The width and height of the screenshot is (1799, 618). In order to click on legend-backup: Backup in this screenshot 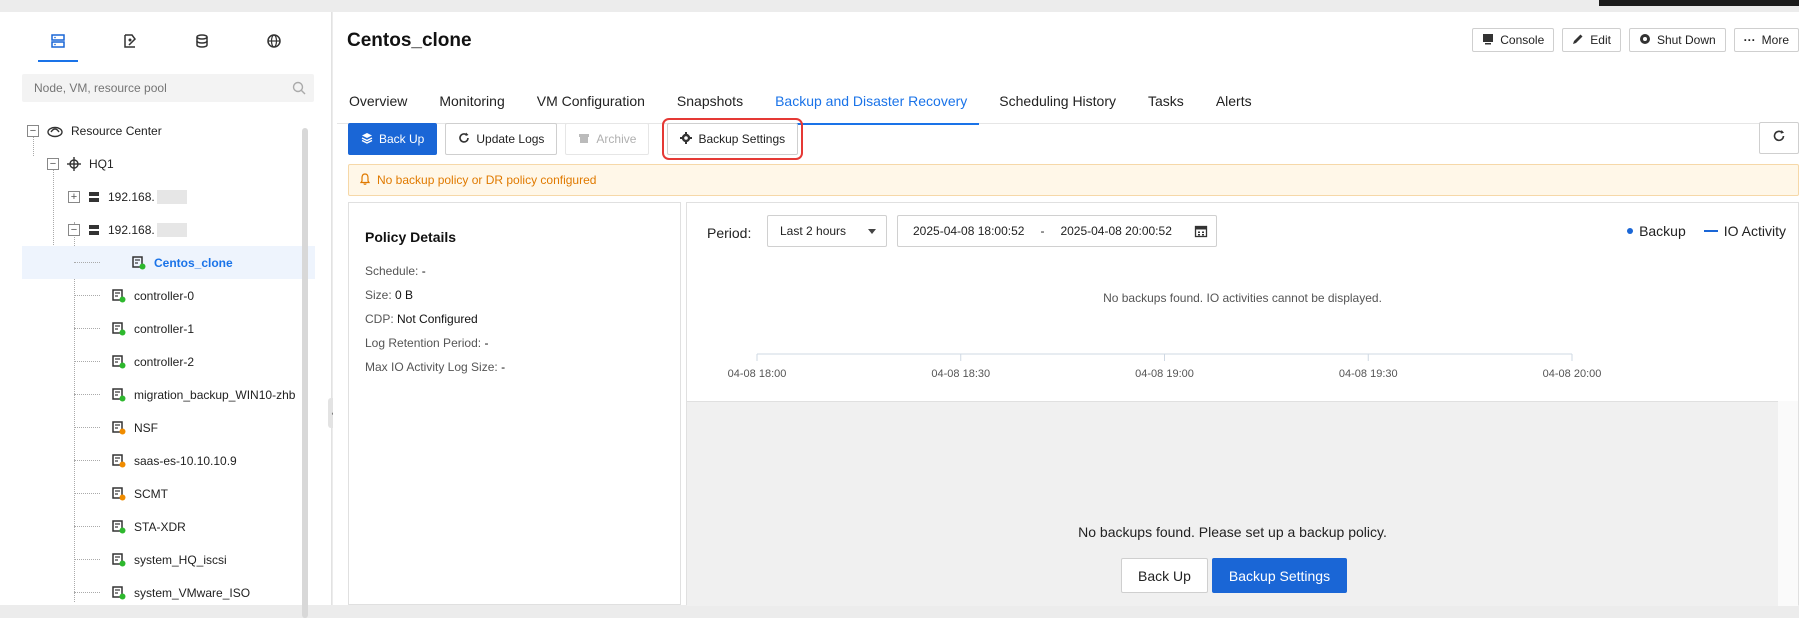, I will do `click(1662, 231)`.